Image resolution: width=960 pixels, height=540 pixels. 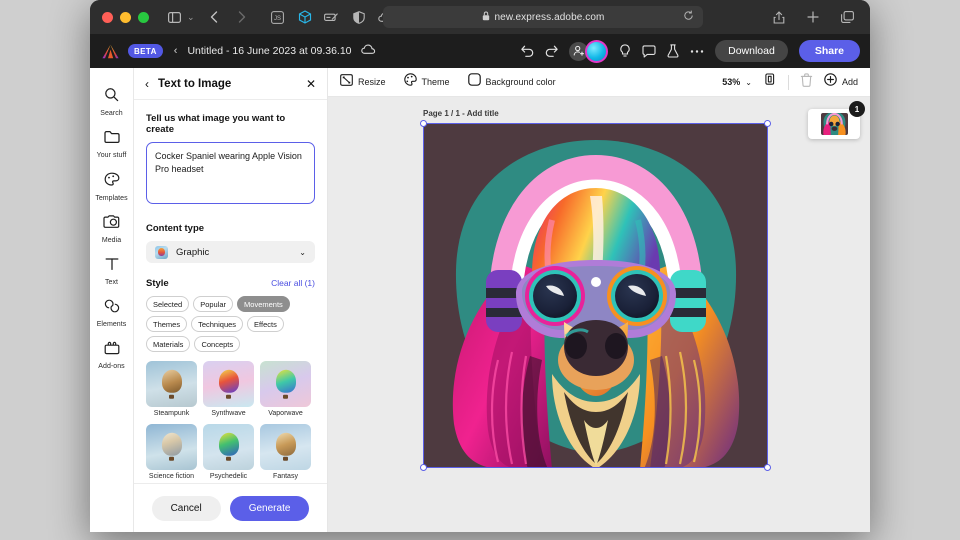 What do you see at coordinates (543, 17) in the screenshot?
I see `address-bar: new.express.adobe.com` at bounding box center [543, 17].